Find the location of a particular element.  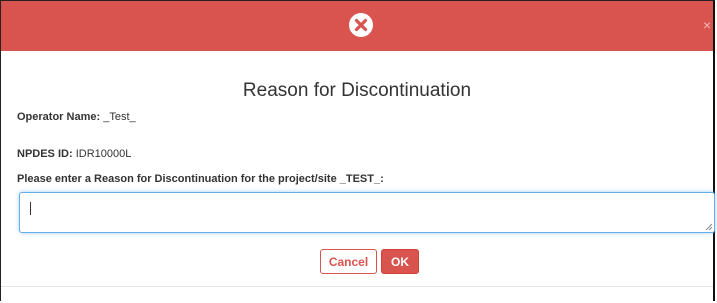

npdes-id-row: NPDES ID: IDR10000L is located at coordinates (74, 154).